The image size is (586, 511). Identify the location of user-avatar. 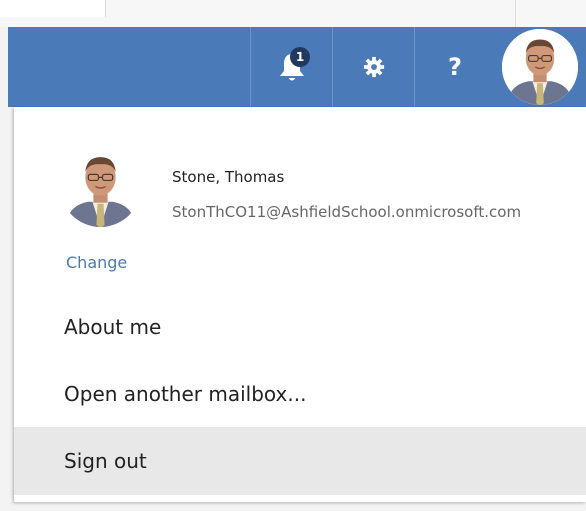
(540, 67).